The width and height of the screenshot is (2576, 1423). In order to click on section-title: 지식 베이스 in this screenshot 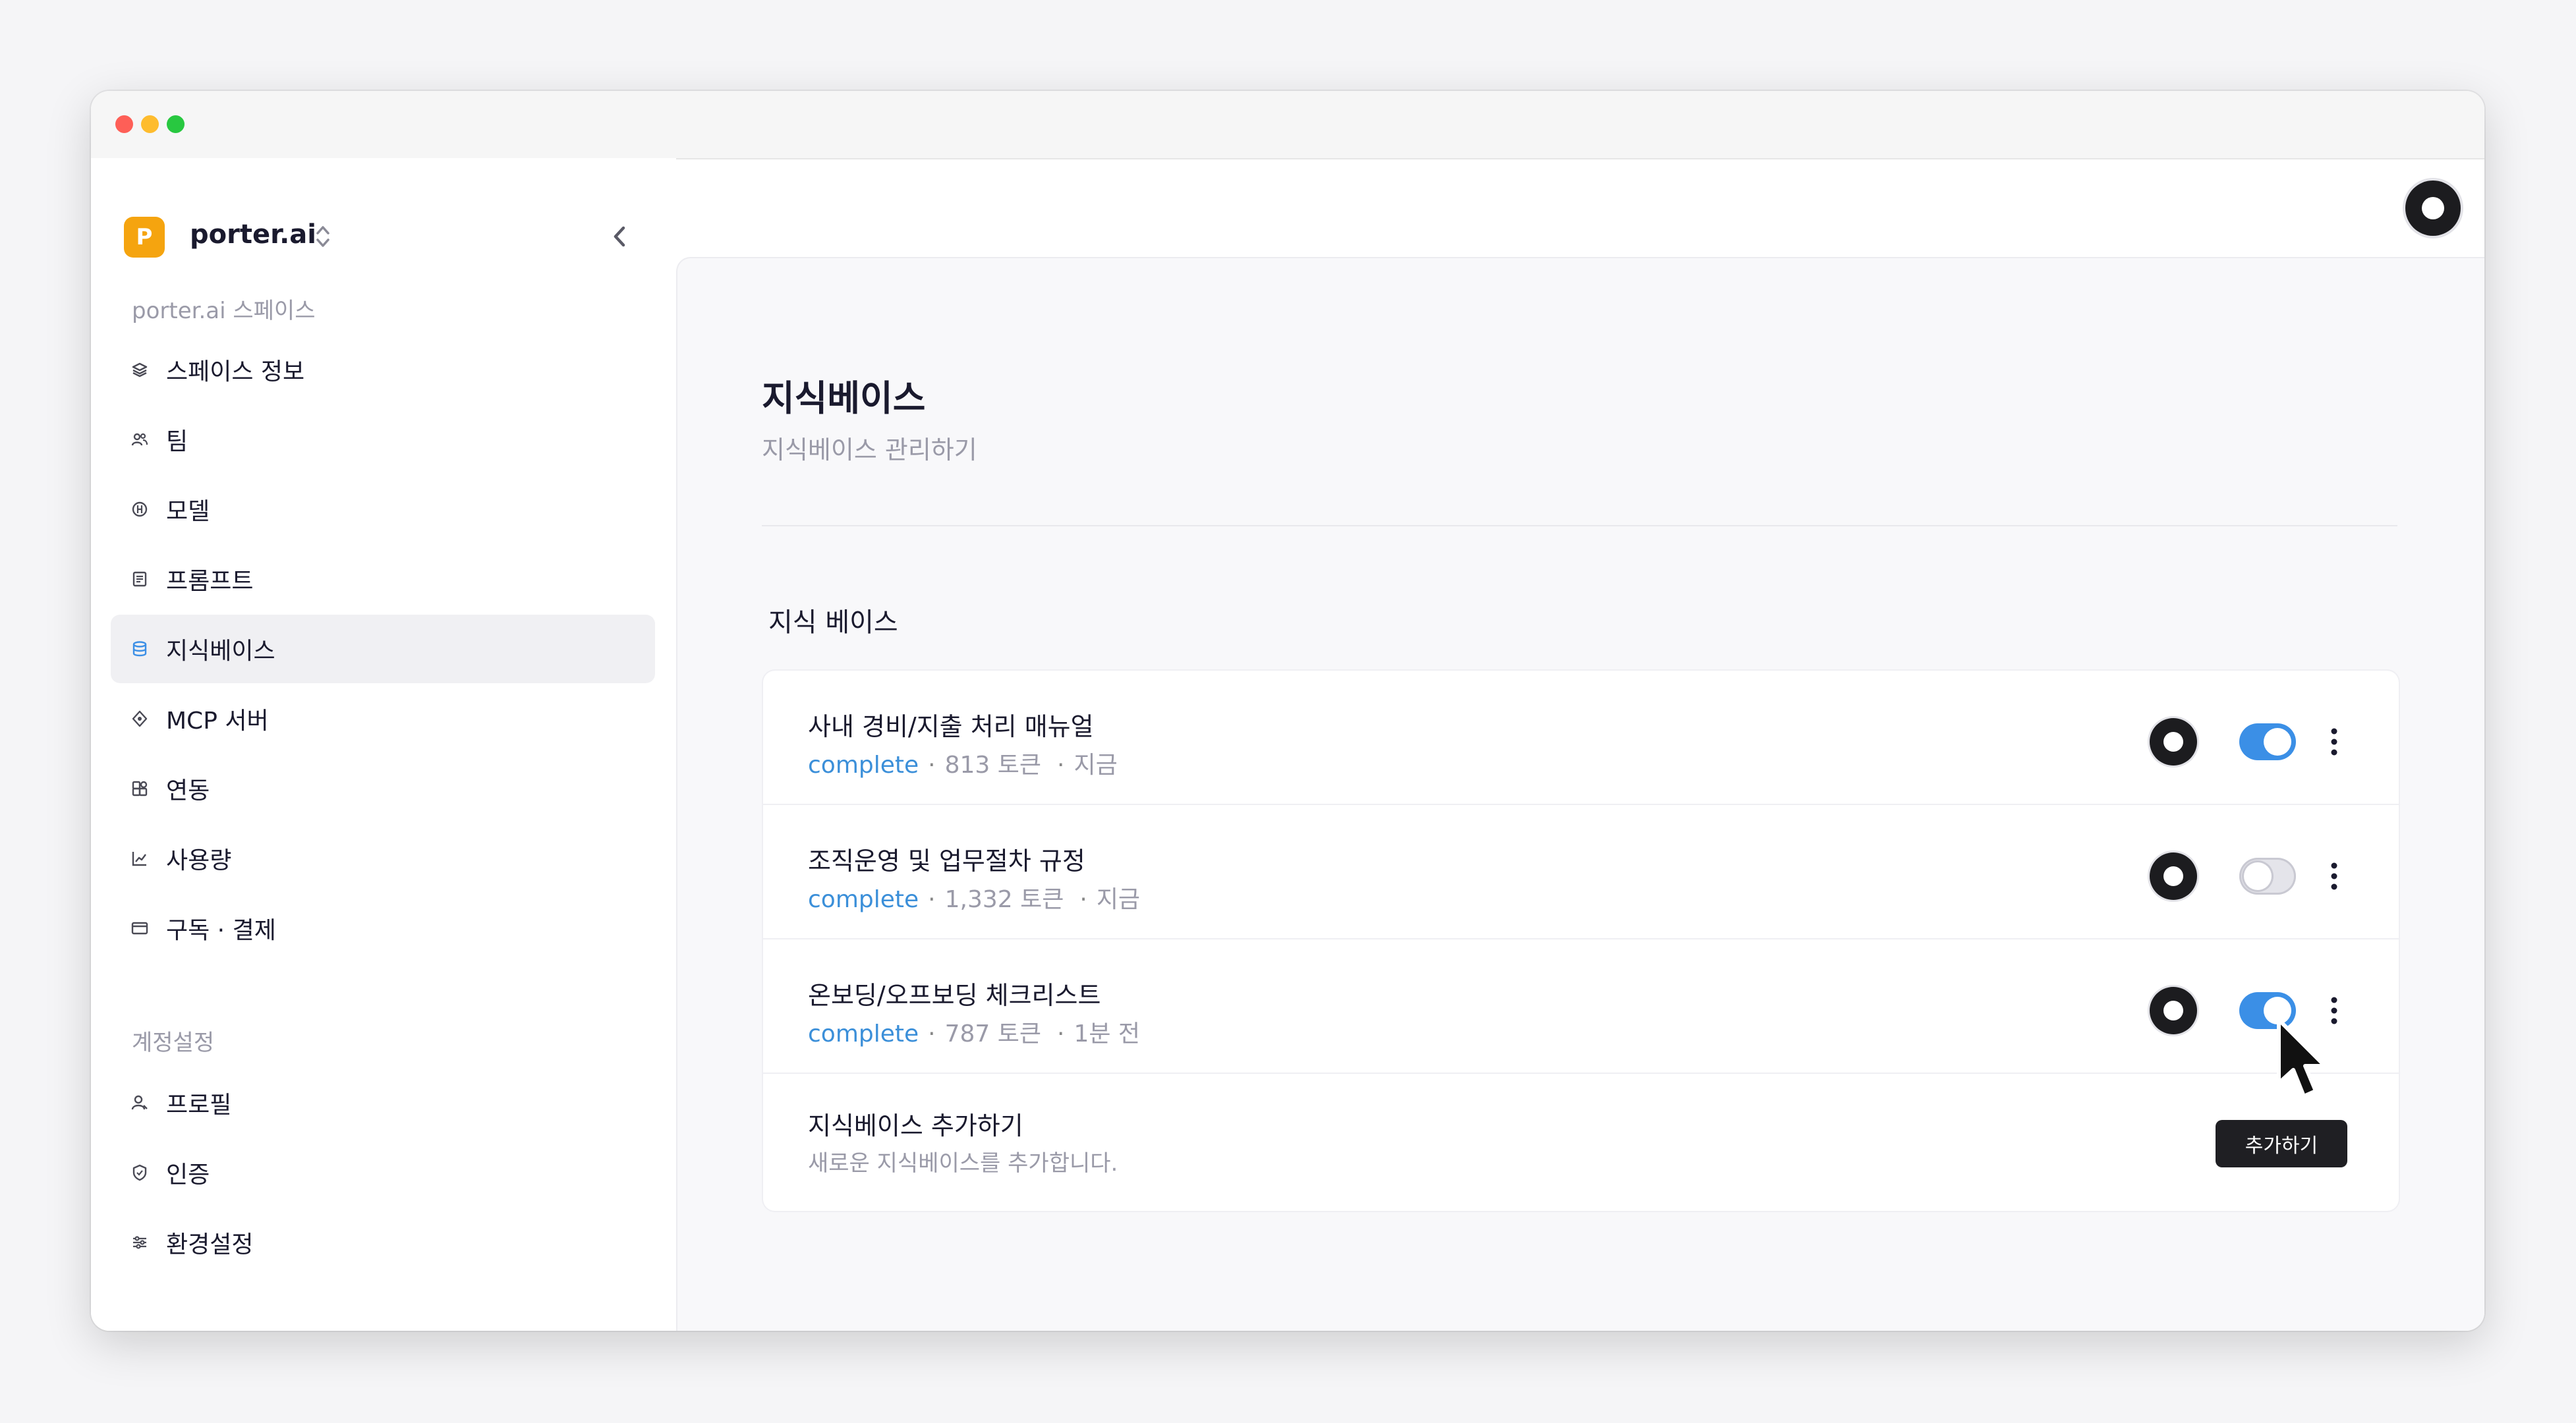, I will do `click(833, 622)`.